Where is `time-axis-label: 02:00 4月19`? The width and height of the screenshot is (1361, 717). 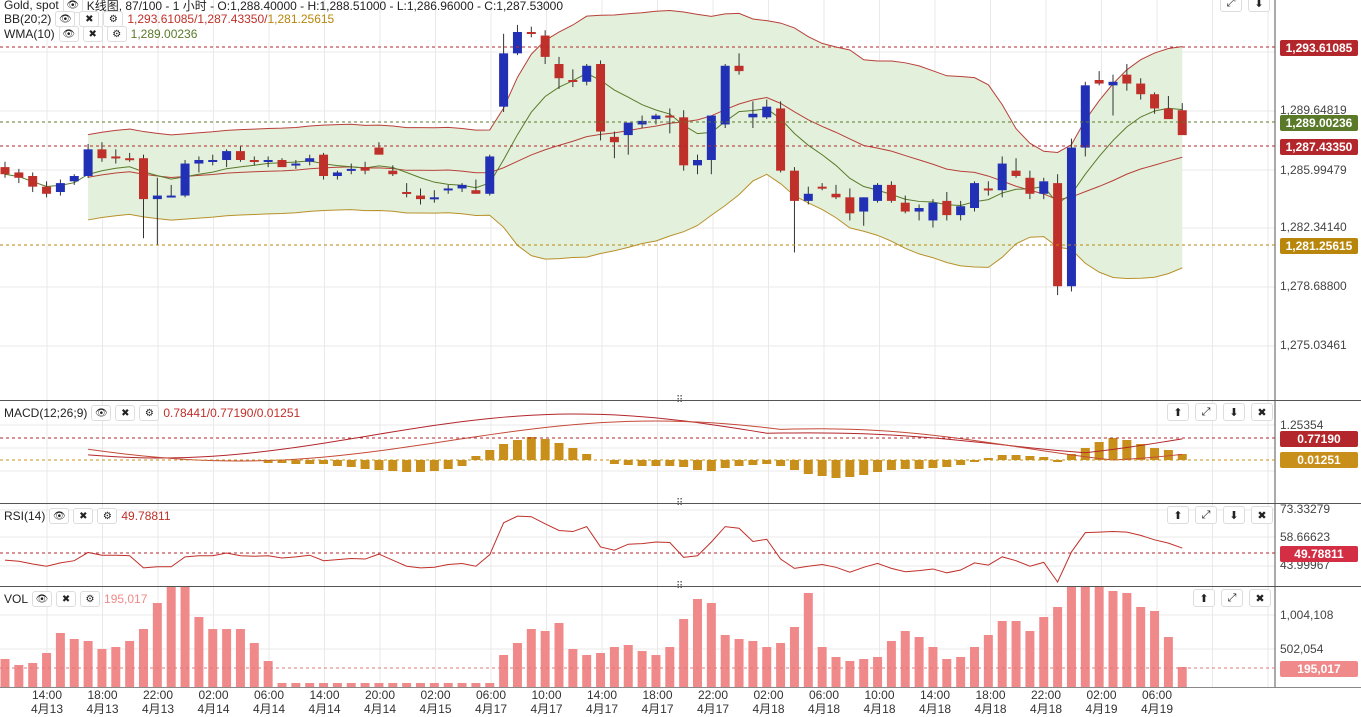
time-axis-label: 02:00 4月19 is located at coordinates (1102, 702).